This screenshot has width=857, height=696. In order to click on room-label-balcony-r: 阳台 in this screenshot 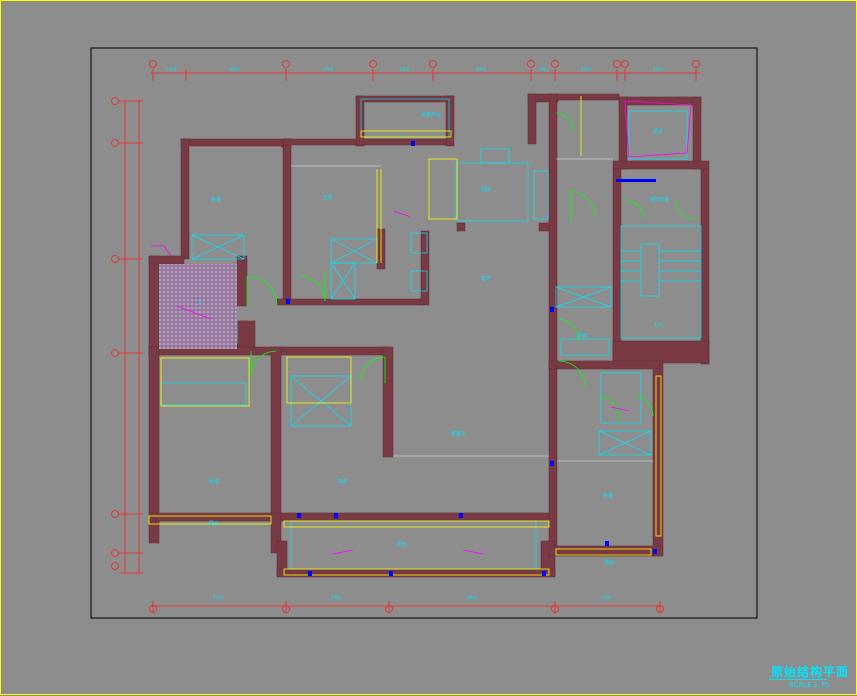, I will do `click(610, 562)`.